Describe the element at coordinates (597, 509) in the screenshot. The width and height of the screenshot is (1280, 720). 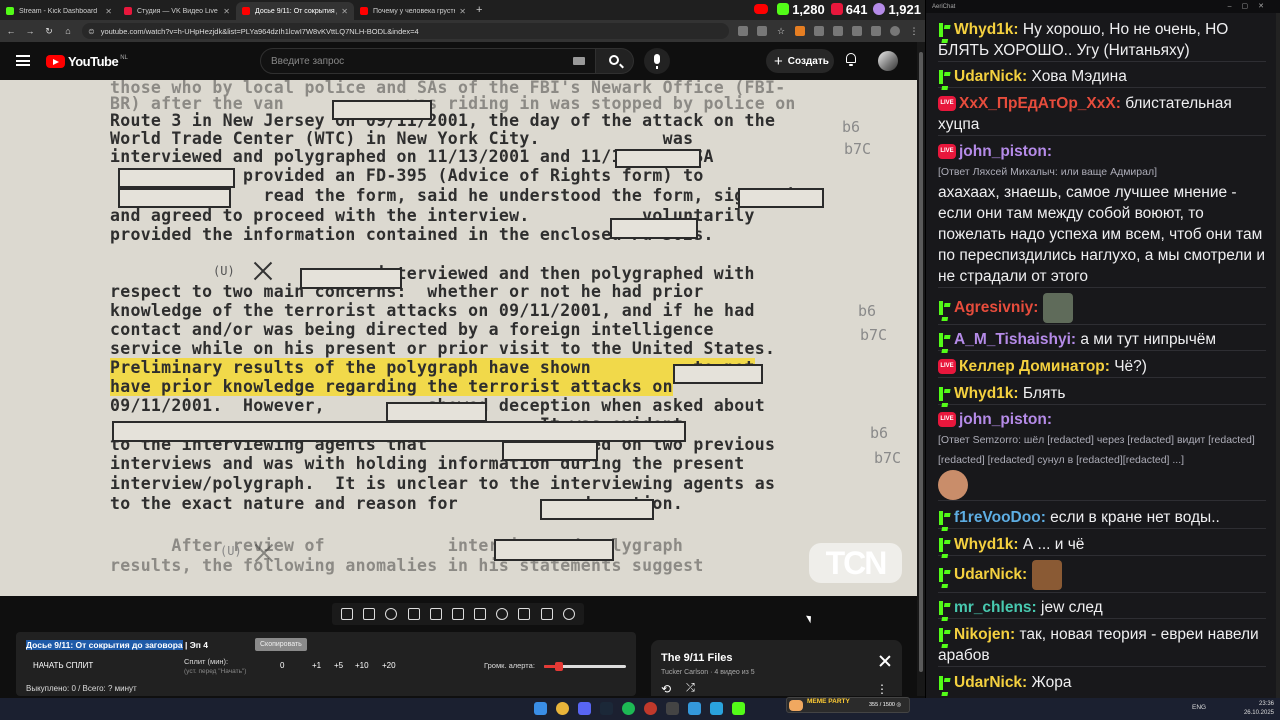
I see `redaction-box` at that location.